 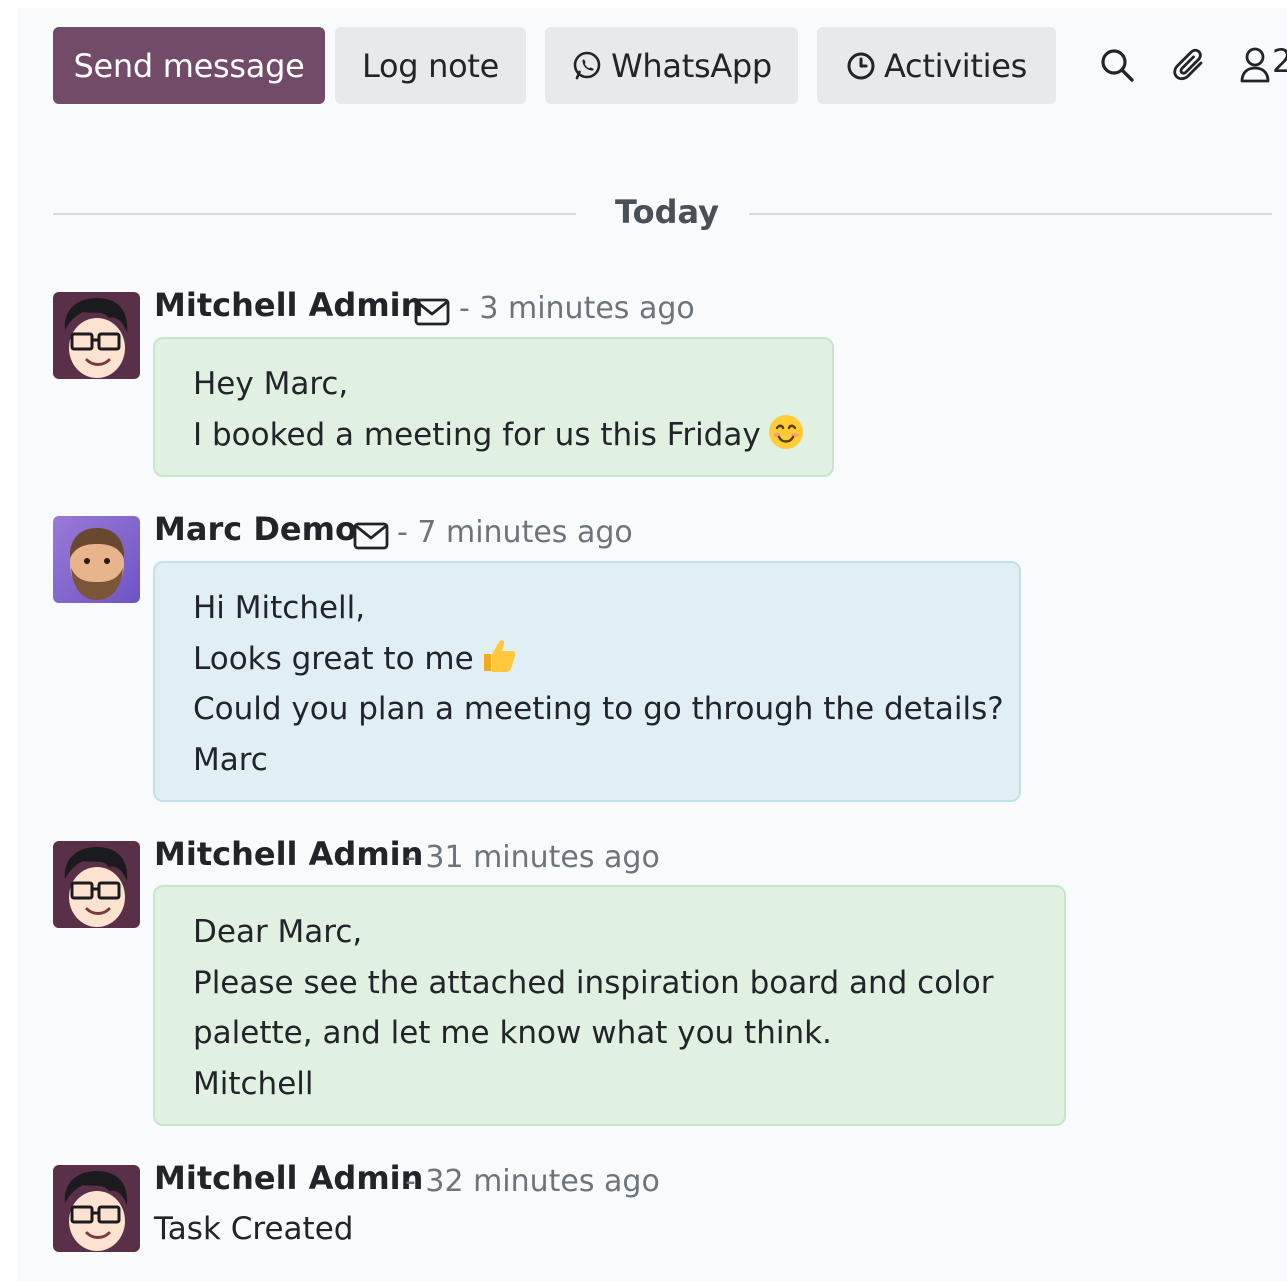 What do you see at coordinates (532, 1181) in the screenshot?
I see `message-time: - 32 minutes ago` at bounding box center [532, 1181].